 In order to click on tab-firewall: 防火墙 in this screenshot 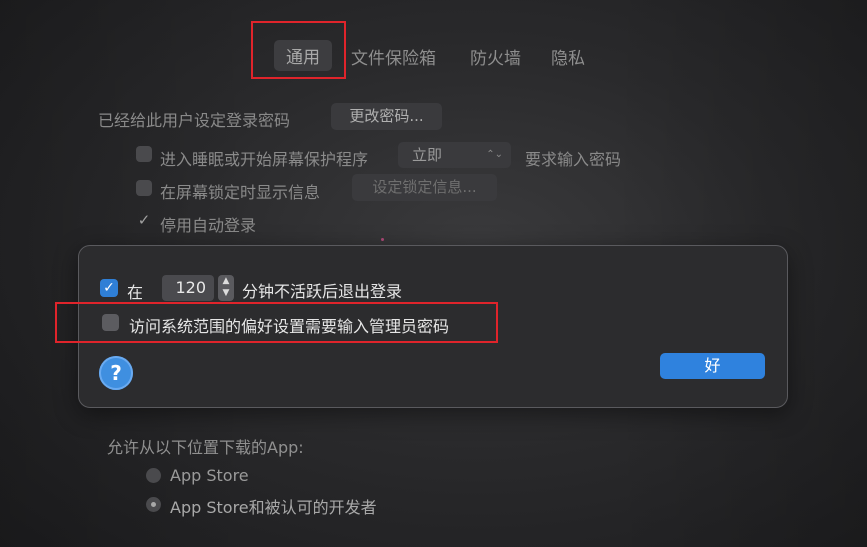, I will do `click(495, 56)`.